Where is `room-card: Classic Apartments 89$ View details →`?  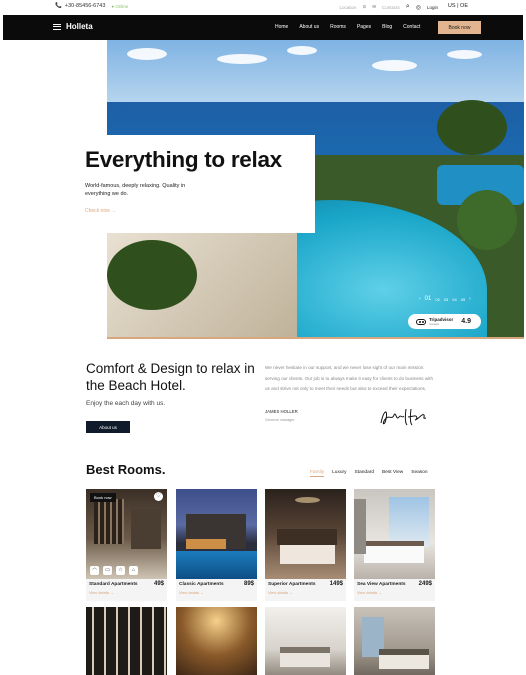 room-card: Classic Apartments 89$ View details → is located at coordinates (216, 545).